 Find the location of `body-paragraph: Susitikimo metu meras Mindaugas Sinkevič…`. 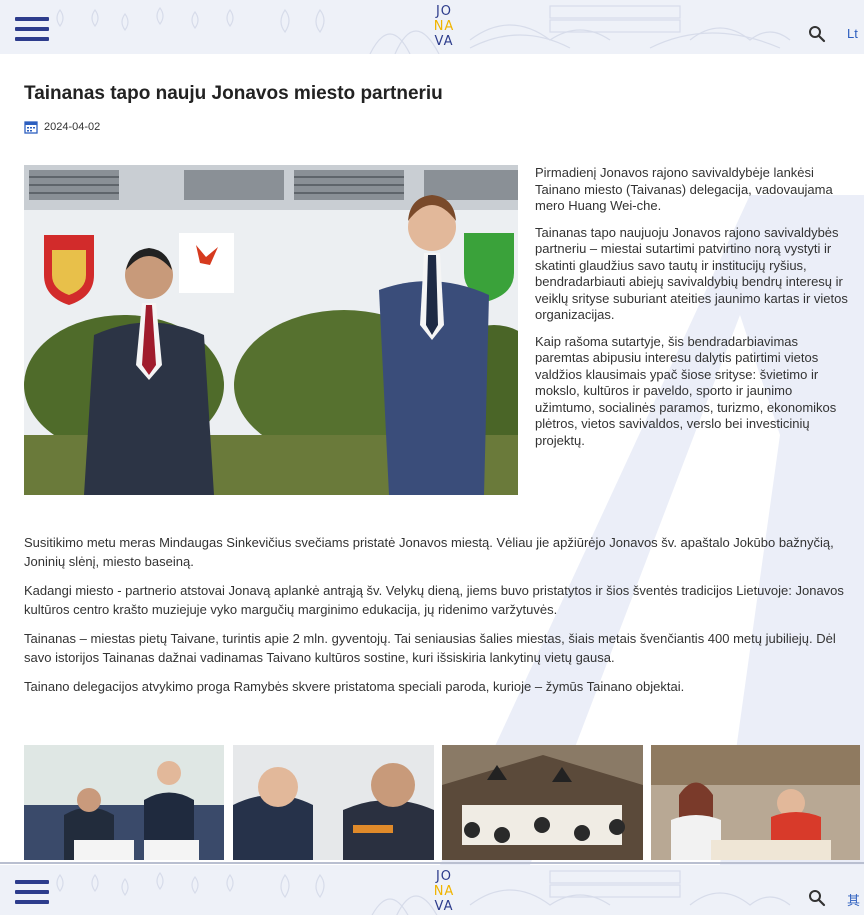

body-paragraph: Susitikimo metu meras Mindaugas Sinkevič… is located at coordinates (429, 552).